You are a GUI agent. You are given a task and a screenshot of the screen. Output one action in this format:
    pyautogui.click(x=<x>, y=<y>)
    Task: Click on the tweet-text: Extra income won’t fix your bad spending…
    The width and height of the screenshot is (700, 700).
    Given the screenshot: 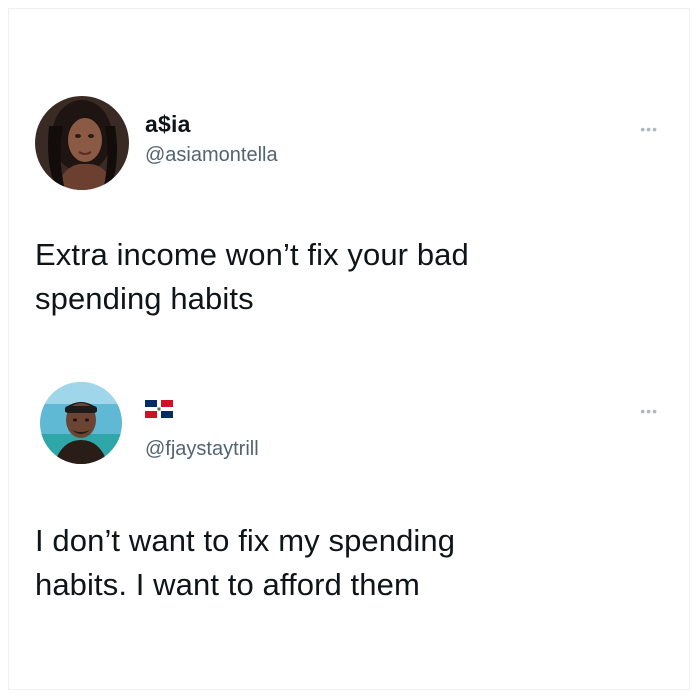 What is the action you would take?
    pyautogui.click(x=350, y=277)
    